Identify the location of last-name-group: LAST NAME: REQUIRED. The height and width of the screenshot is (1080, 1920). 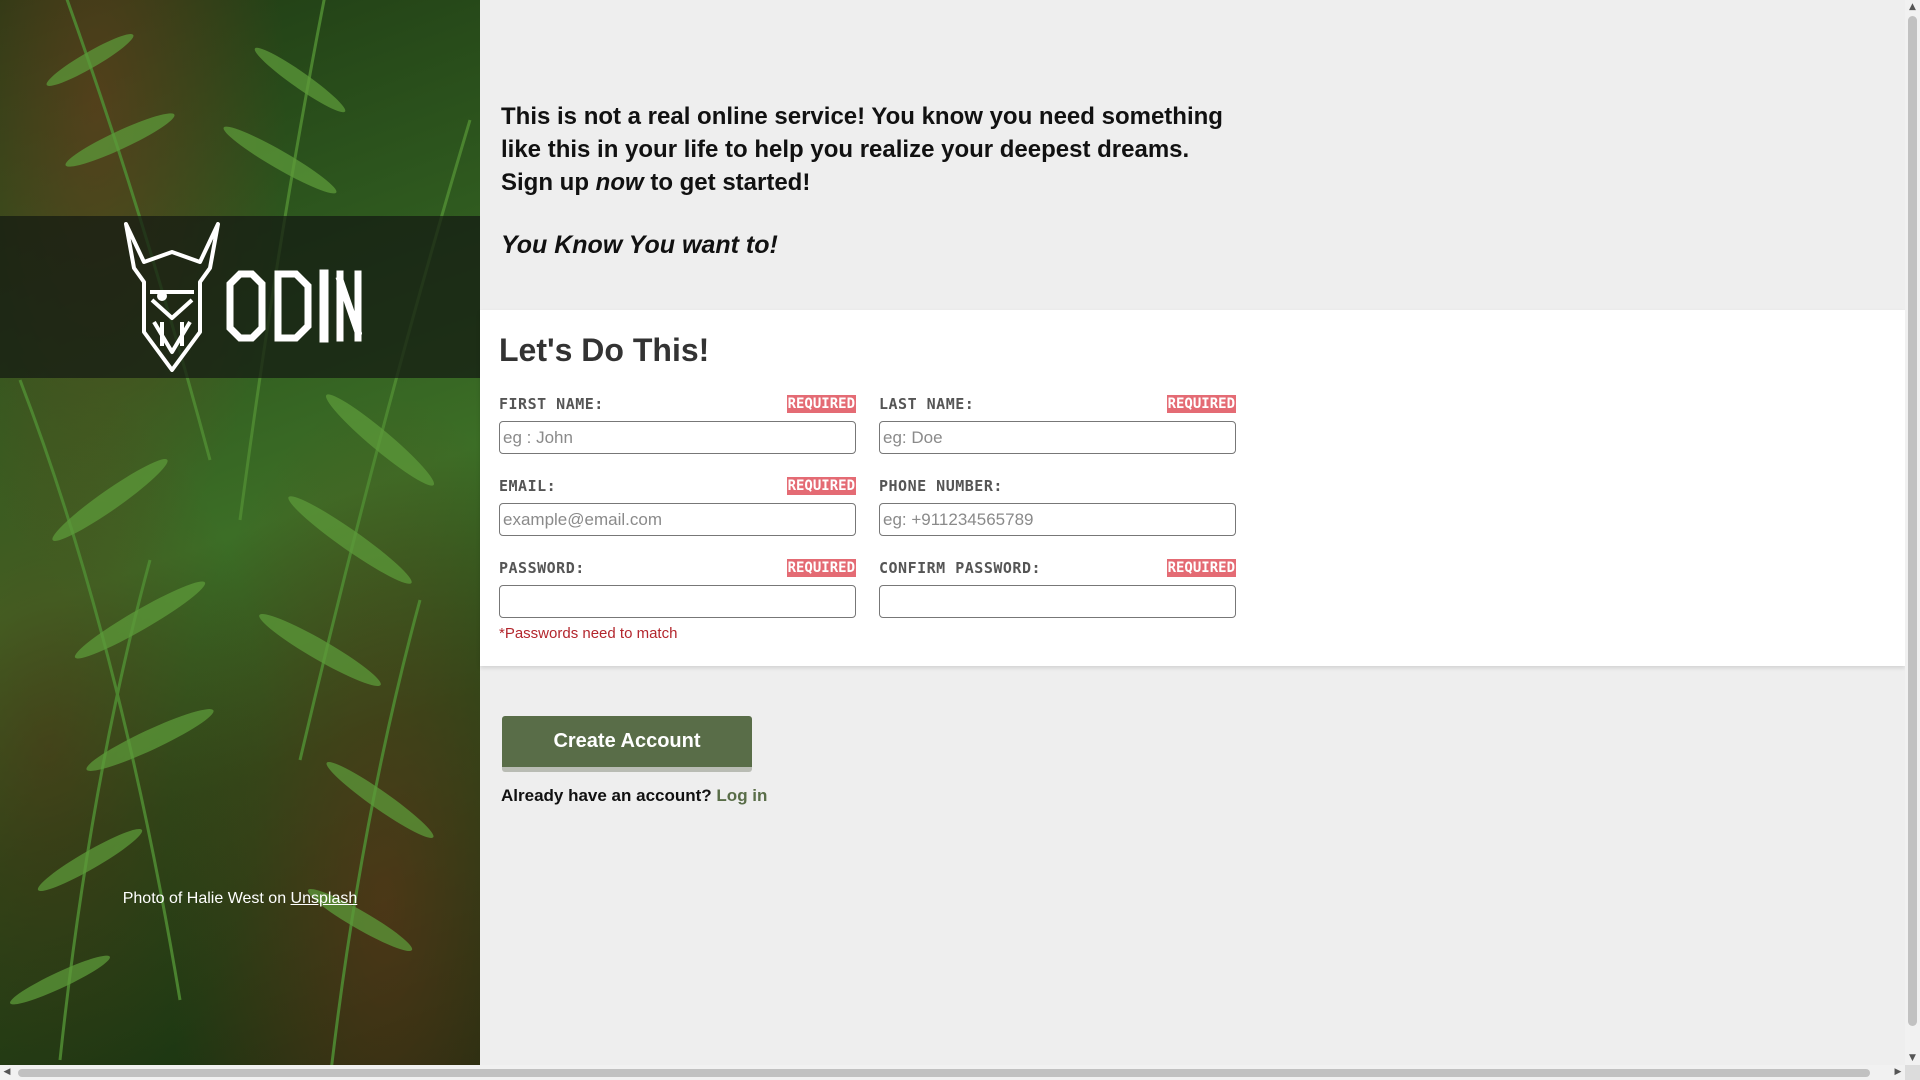
(1057, 424).